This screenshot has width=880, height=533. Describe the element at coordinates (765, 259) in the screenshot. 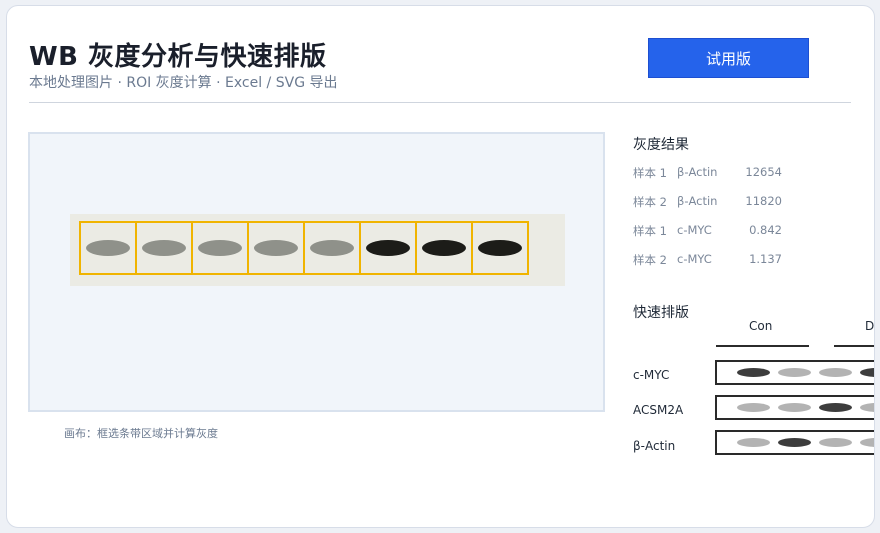

I see `result-value: 1.137` at that location.